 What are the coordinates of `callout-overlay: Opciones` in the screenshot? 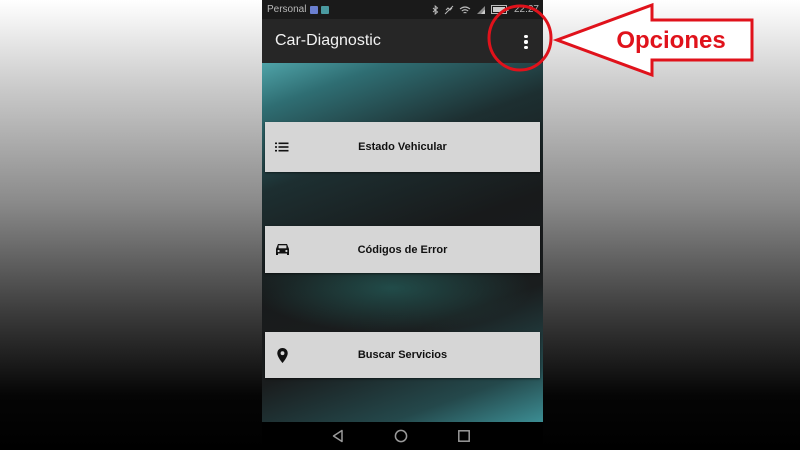 It's located at (620, 40).